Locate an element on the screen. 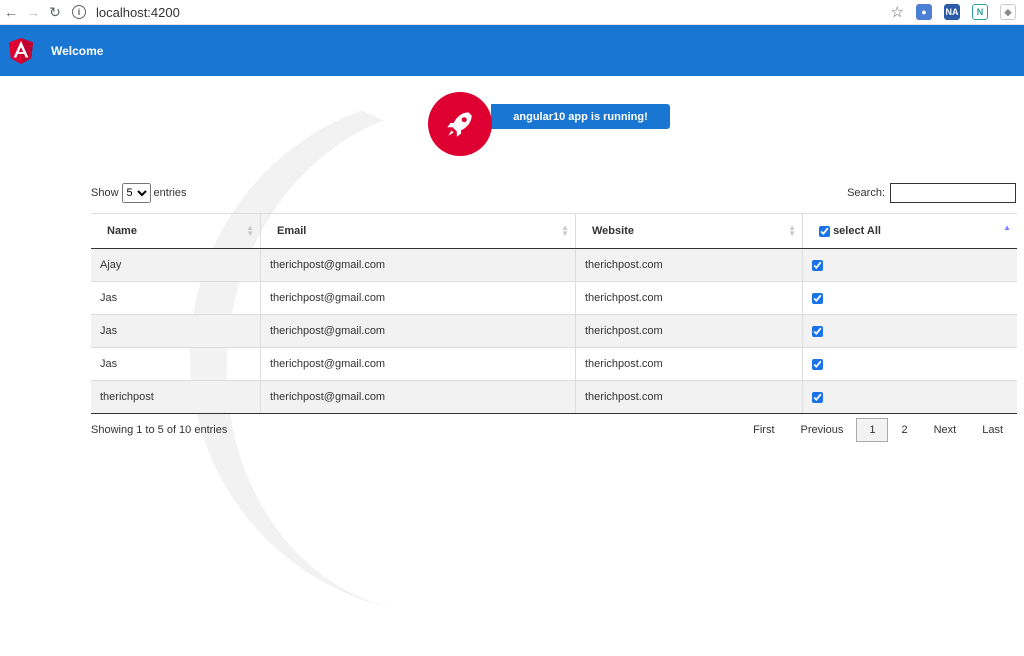  address-bar: i localhost:4200 is located at coordinates (126, 12).